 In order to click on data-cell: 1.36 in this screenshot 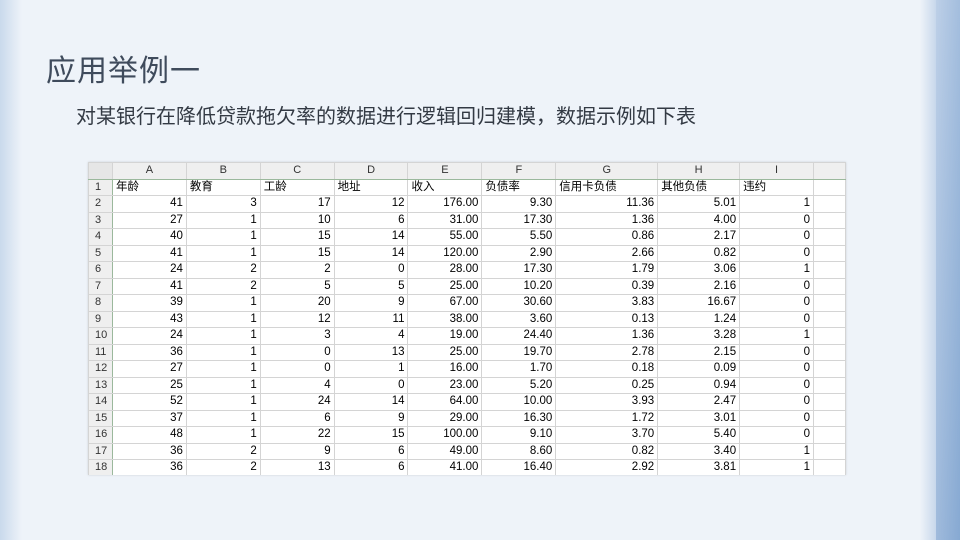, I will do `click(607, 336)`.